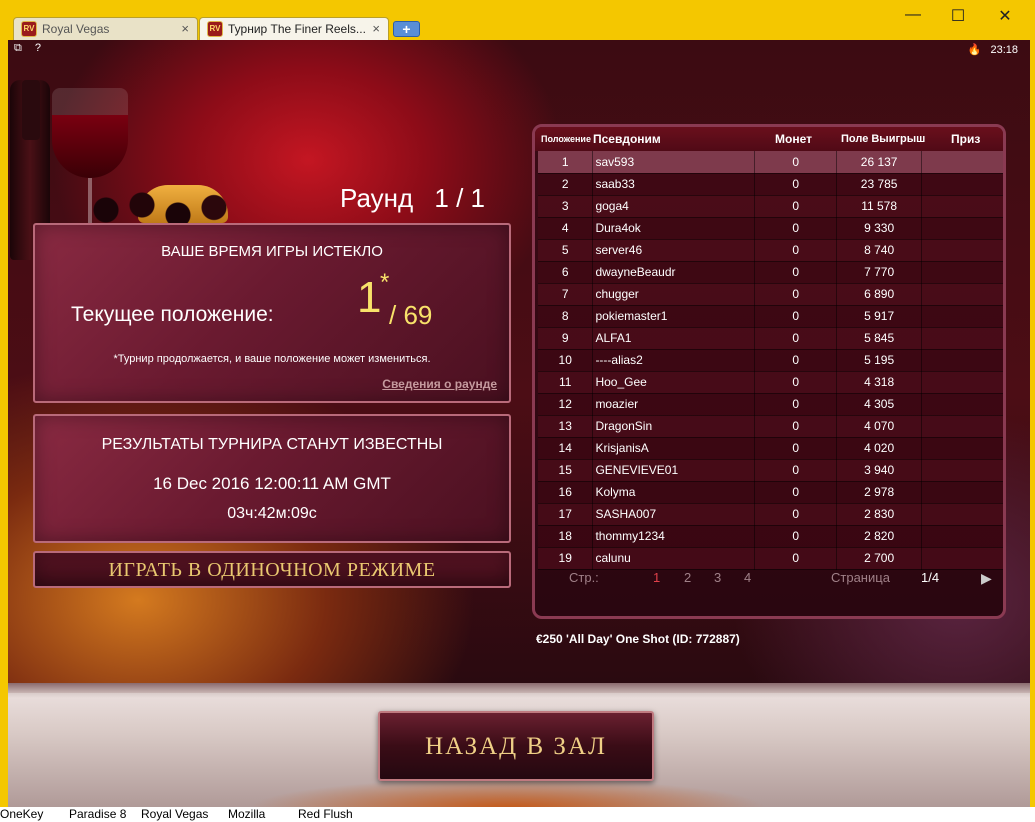 The width and height of the screenshot is (1035, 822). What do you see at coordinates (385, 282) in the screenshot?
I see `position-asterisk: *` at bounding box center [385, 282].